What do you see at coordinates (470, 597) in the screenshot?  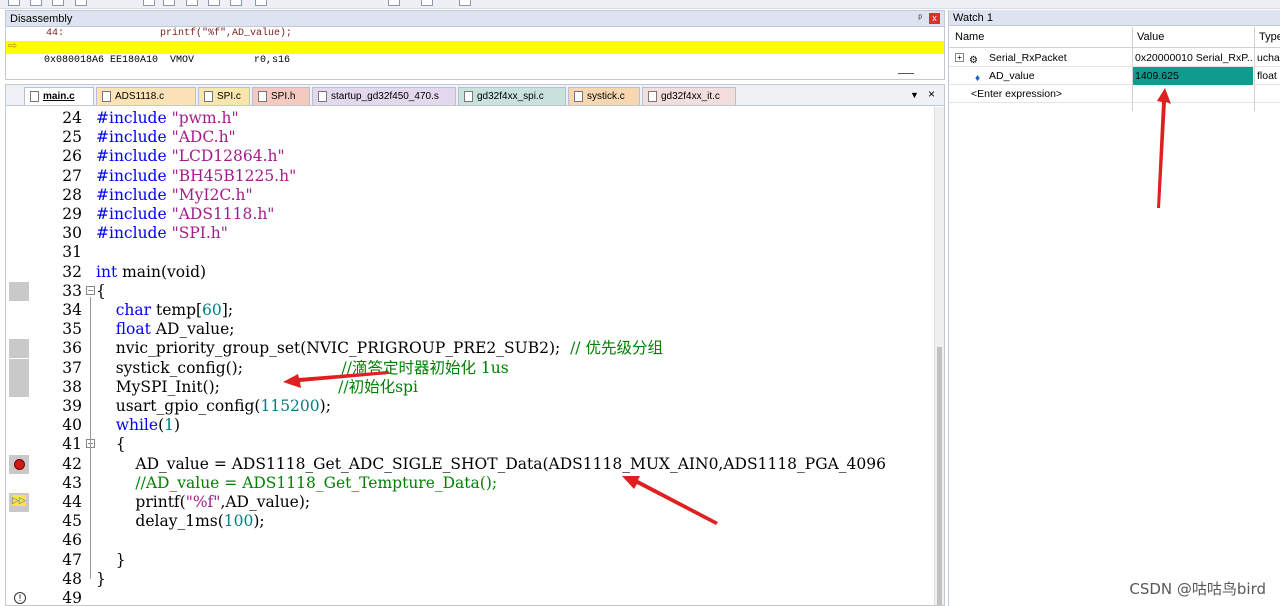 I see `code-line: 49` at bounding box center [470, 597].